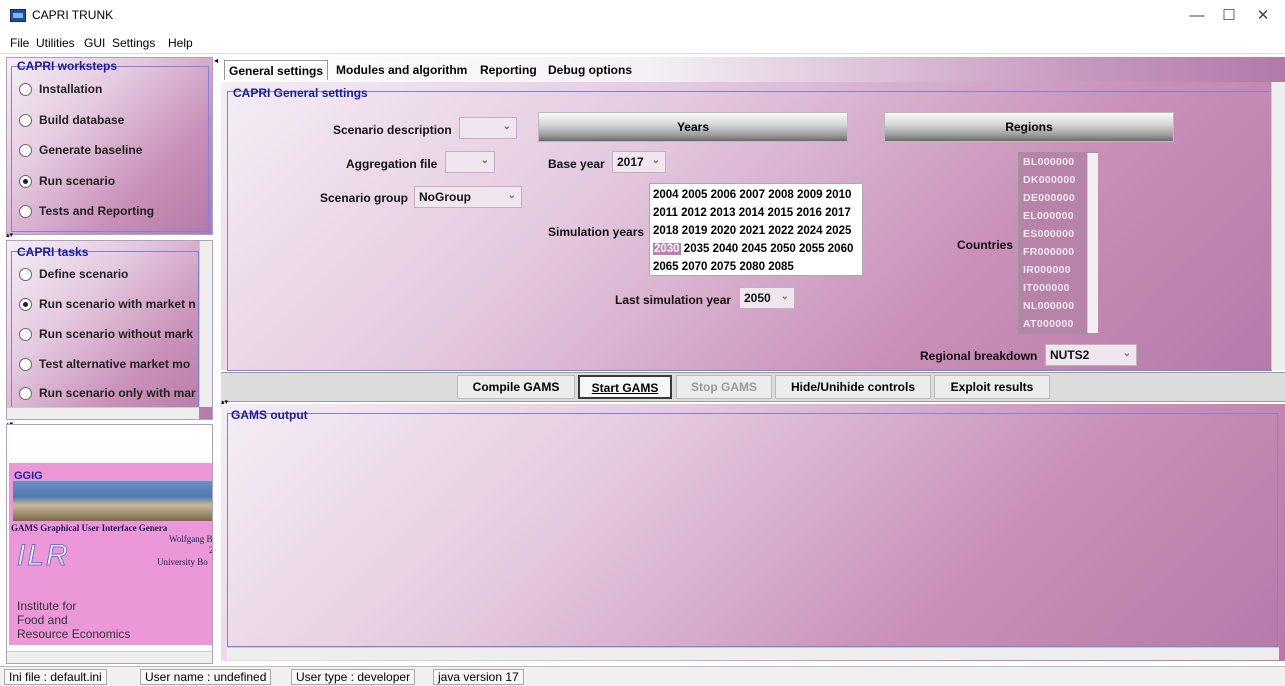 This screenshot has height=686, width=1285. What do you see at coordinates (812, 249) in the screenshot?
I see `year-item: 2055` at bounding box center [812, 249].